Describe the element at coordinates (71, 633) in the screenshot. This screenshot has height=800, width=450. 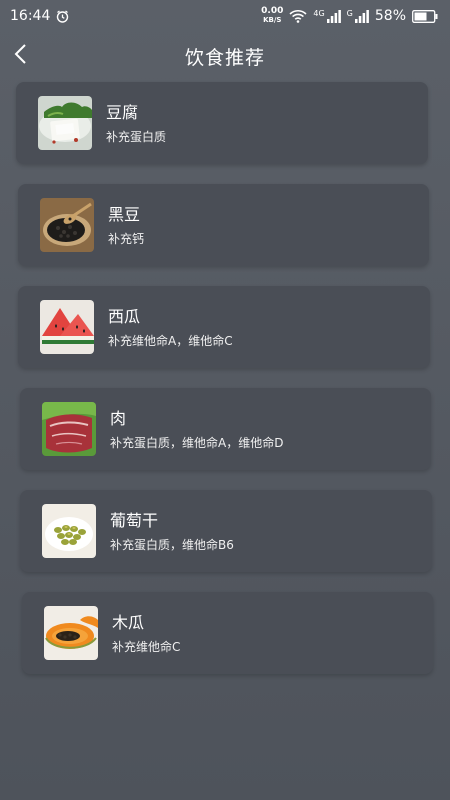
I see `papaya-image` at that location.